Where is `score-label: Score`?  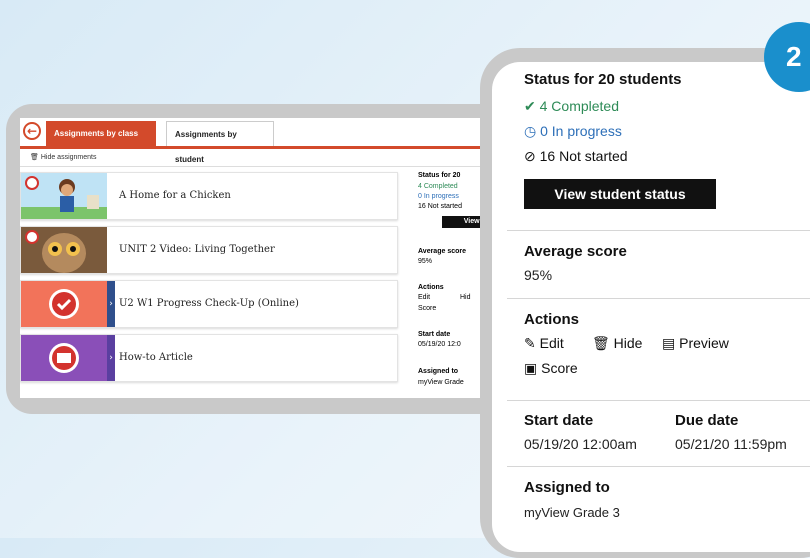
score-label: Score is located at coordinates (559, 368).